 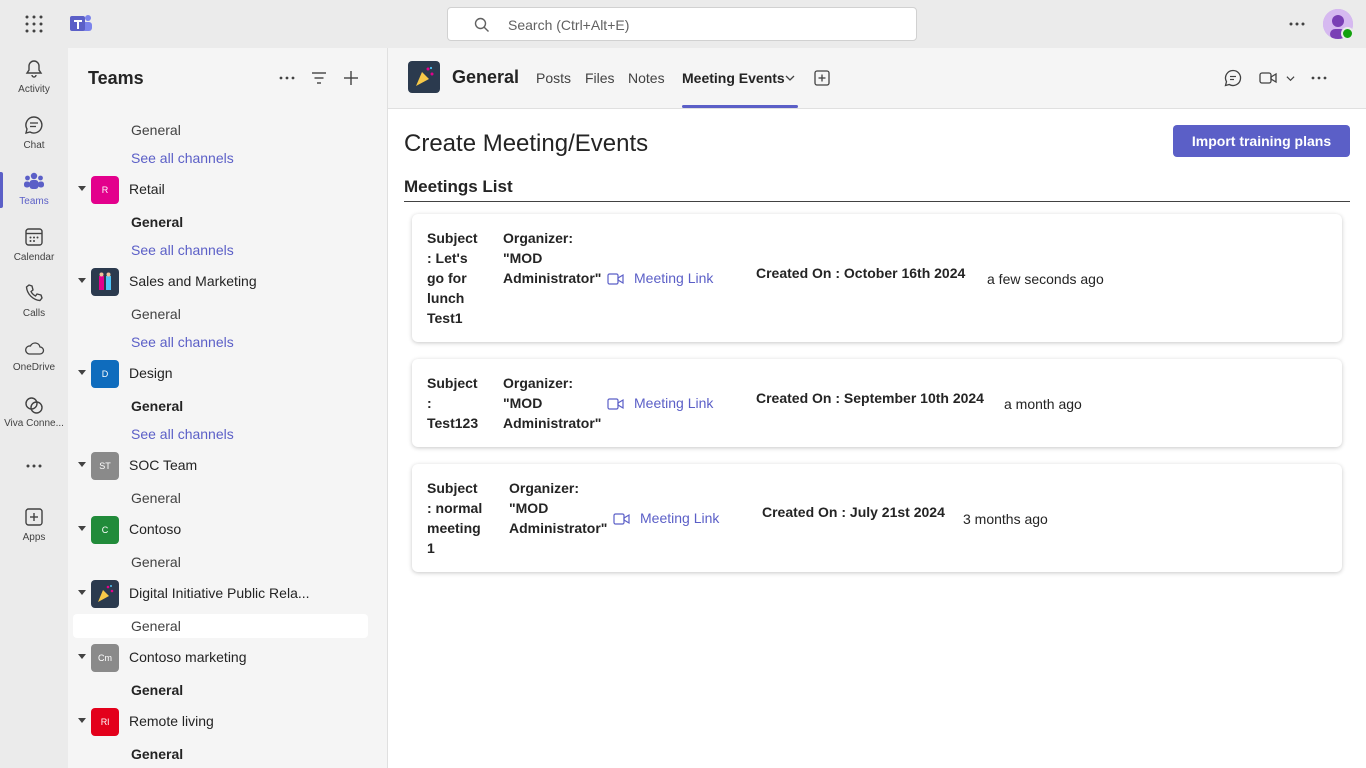 I want to click on team-item-contoso: C Contoso, so click(x=227, y=530).